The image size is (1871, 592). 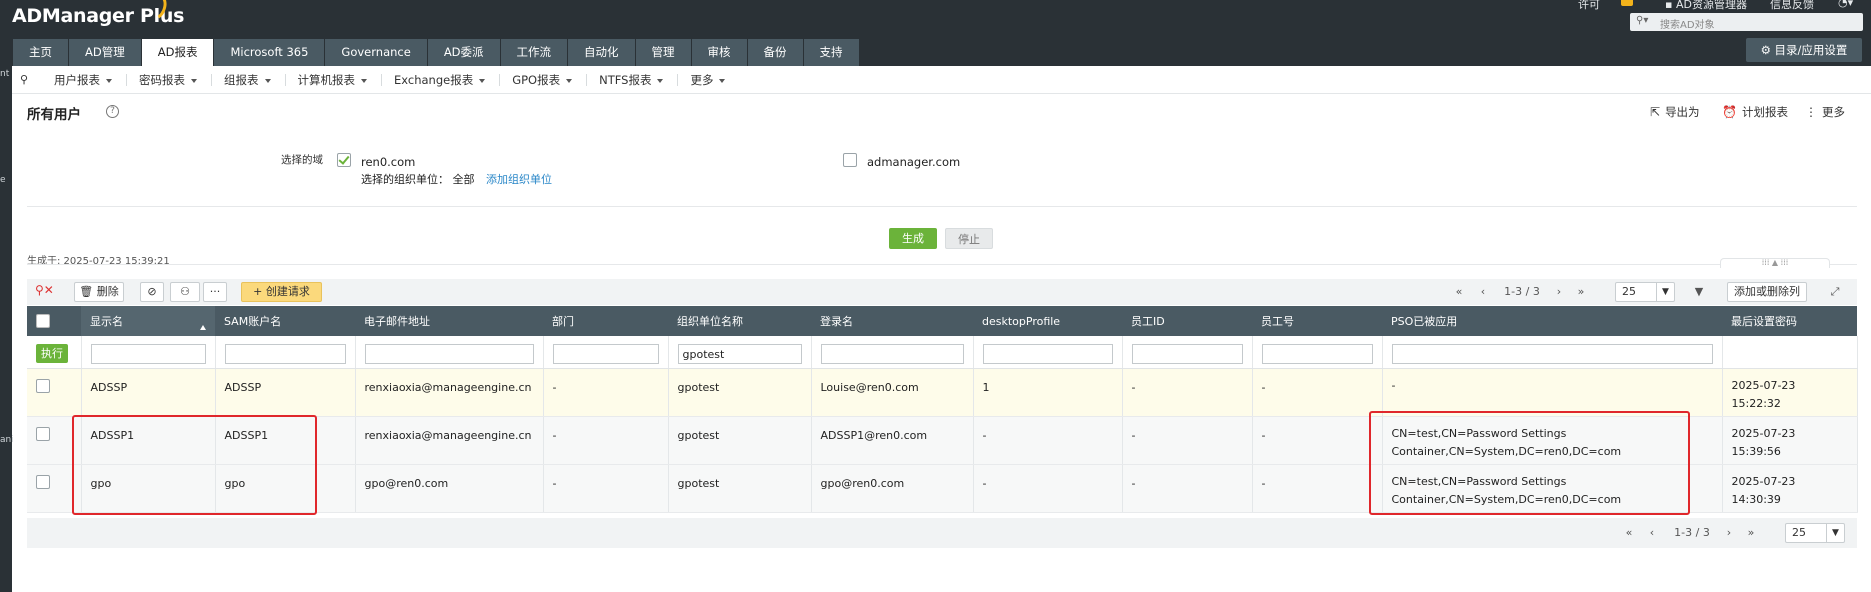 I want to click on filter-cell, so click(x=740, y=352).